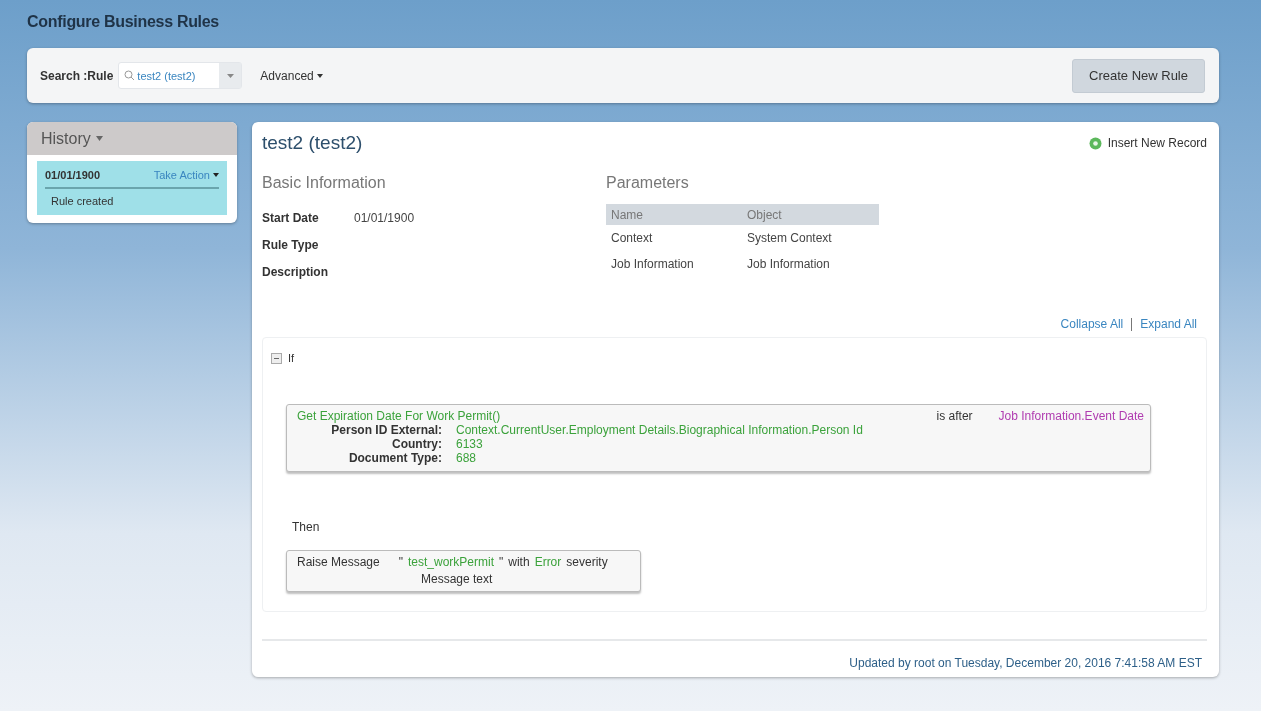 Image resolution: width=1261 pixels, height=711 pixels. What do you see at coordinates (291, 358) in the screenshot?
I see `if-label: If` at bounding box center [291, 358].